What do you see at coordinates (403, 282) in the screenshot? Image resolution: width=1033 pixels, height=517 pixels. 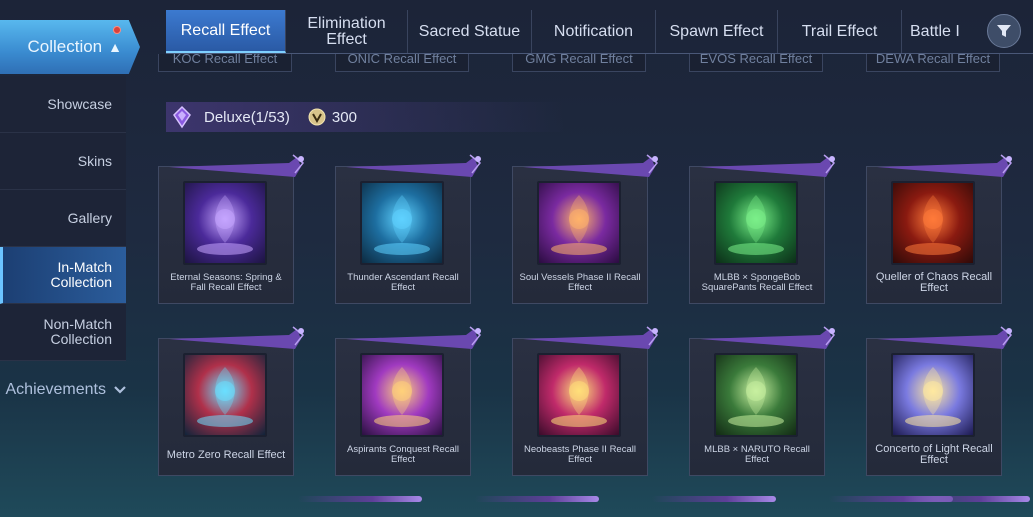 I see `recall-effect-name: Thunder Ascendant Recall Effect` at bounding box center [403, 282].